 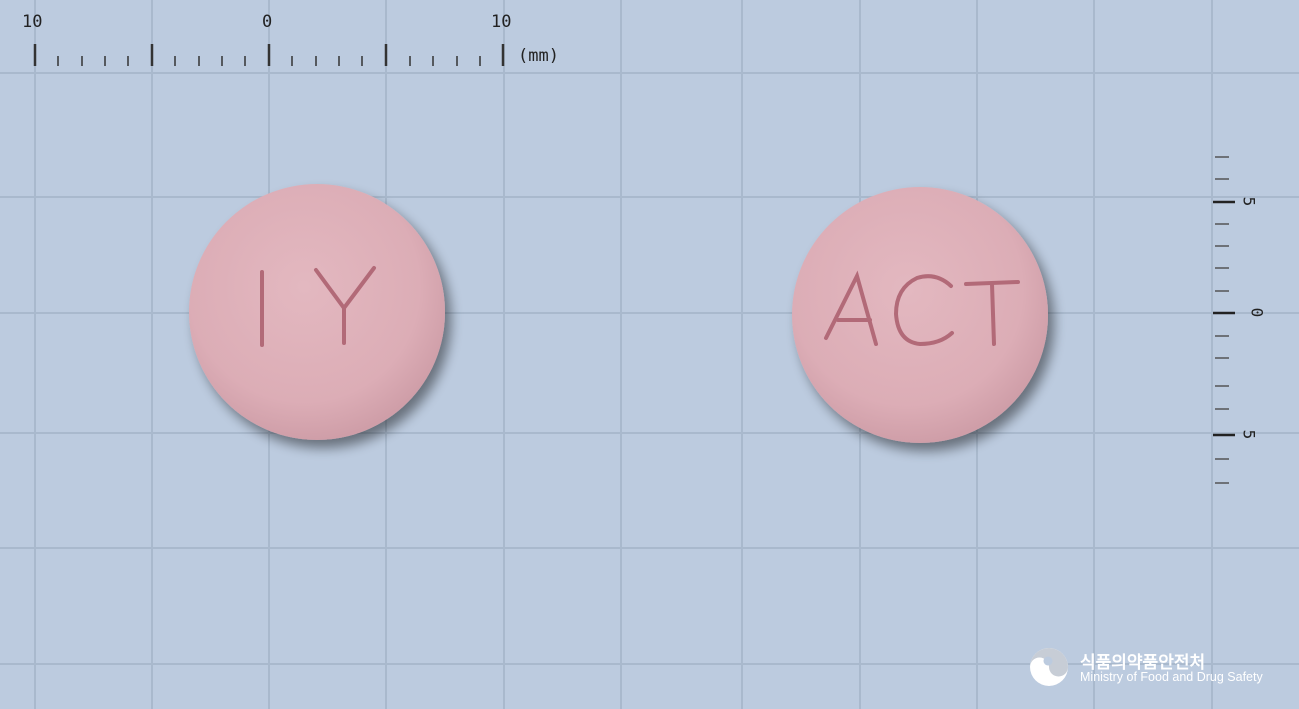 What do you see at coordinates (920, 315) in the screenshot?
I see `pill-right` at bounding box center [920, 315].